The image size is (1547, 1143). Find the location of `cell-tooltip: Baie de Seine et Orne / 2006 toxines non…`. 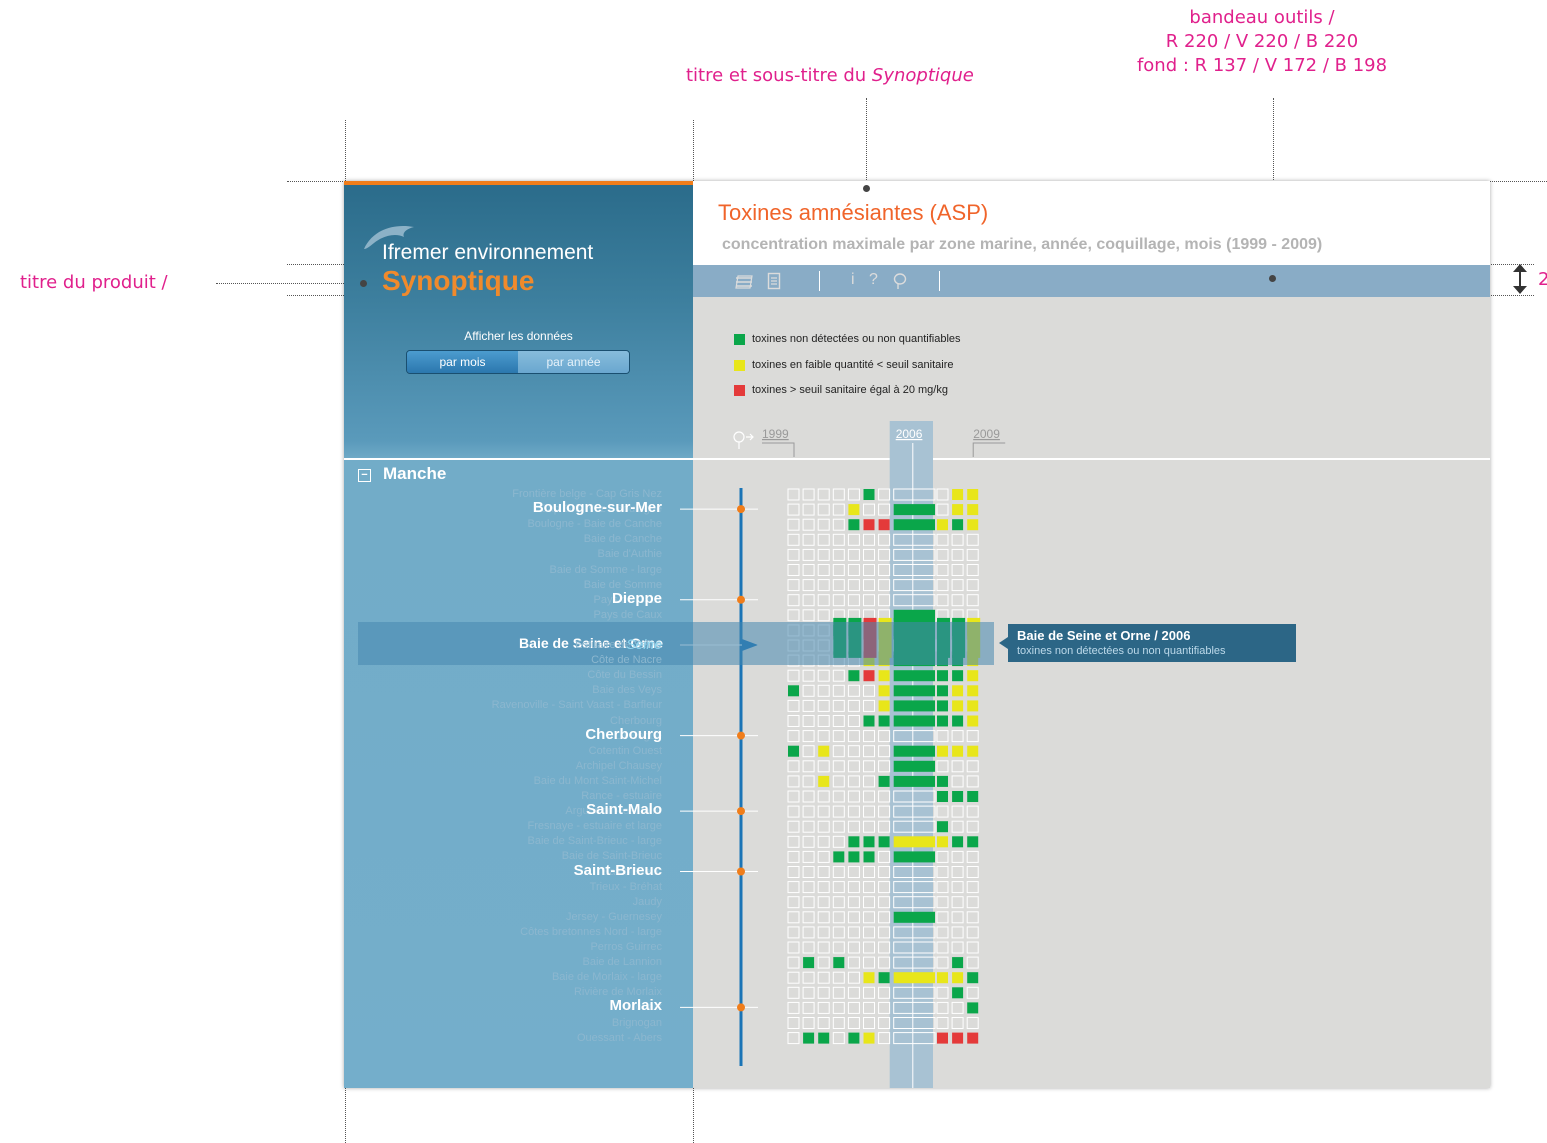

cell-tooltip: Baie de Seine et Orne / 2006 toxines non… is located at coordinates (1147, 643).